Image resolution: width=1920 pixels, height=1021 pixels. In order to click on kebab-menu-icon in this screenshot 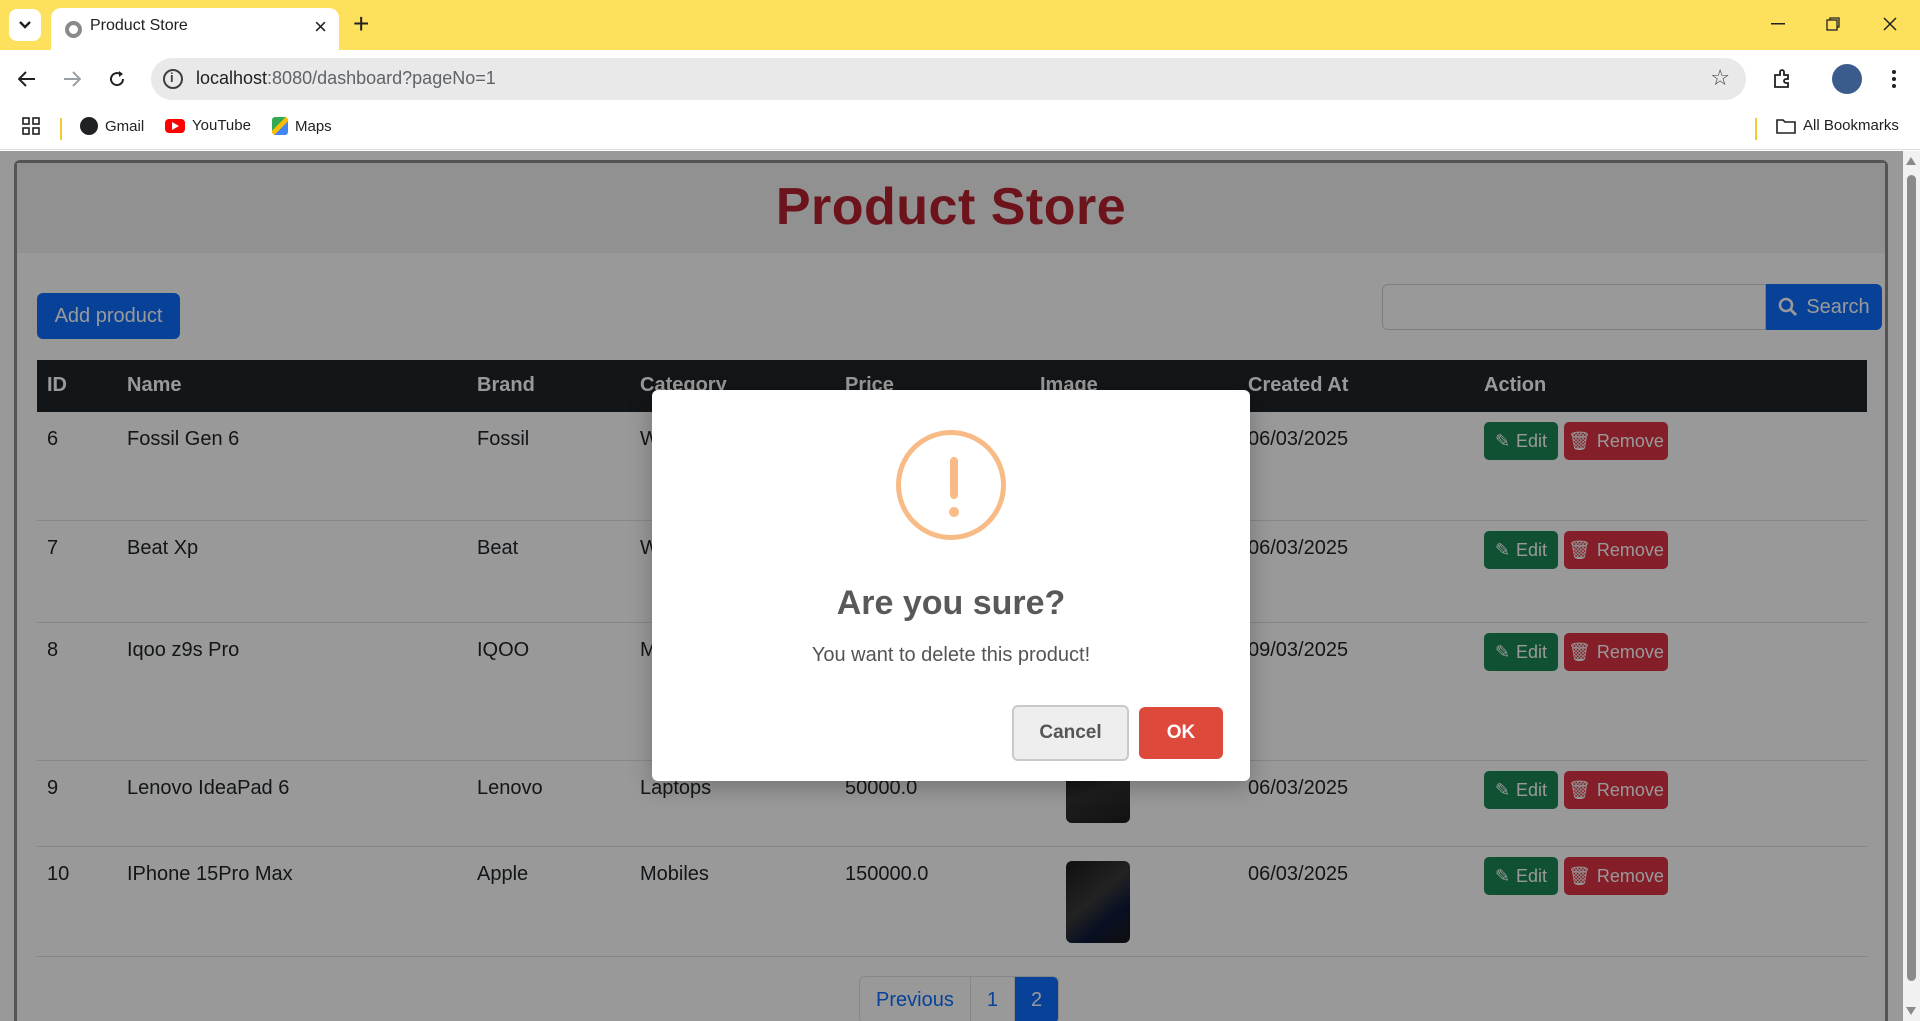, I will do `click(1894, 79)`.